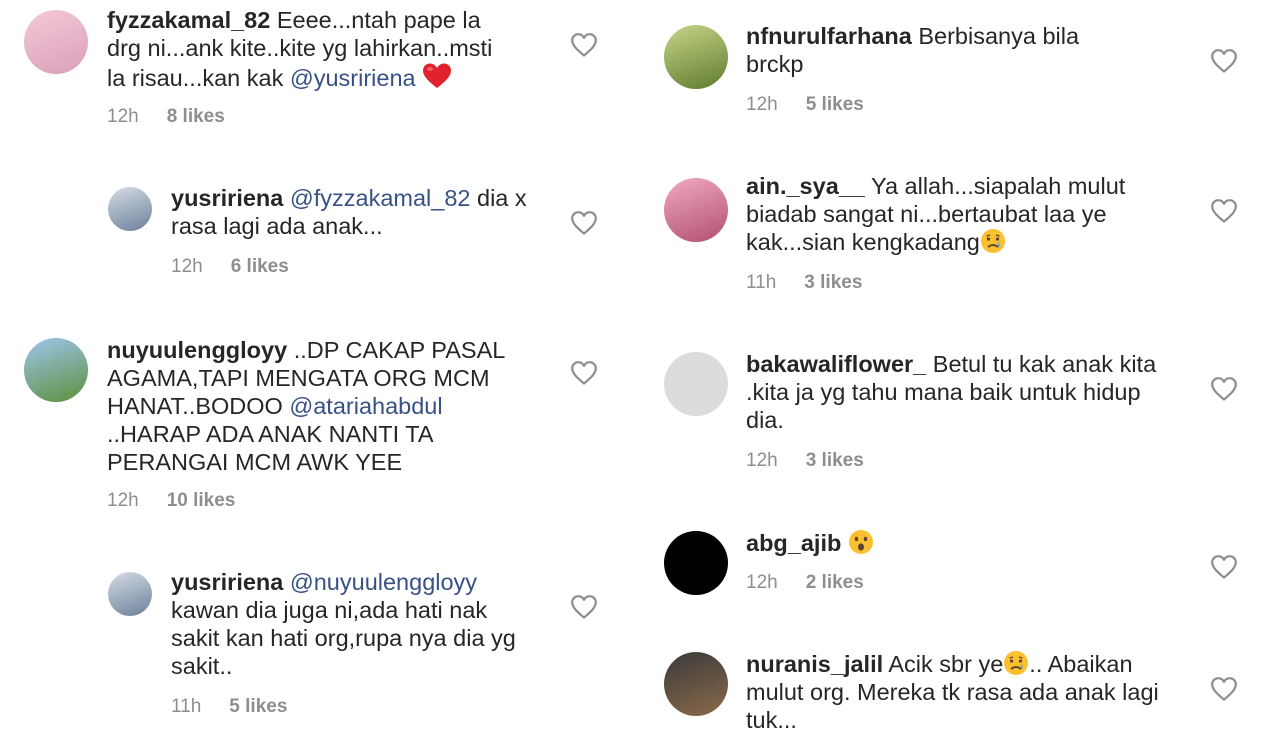 The image size is (1280, 734). I want to click on red-heart-icon, so click(437, 77).